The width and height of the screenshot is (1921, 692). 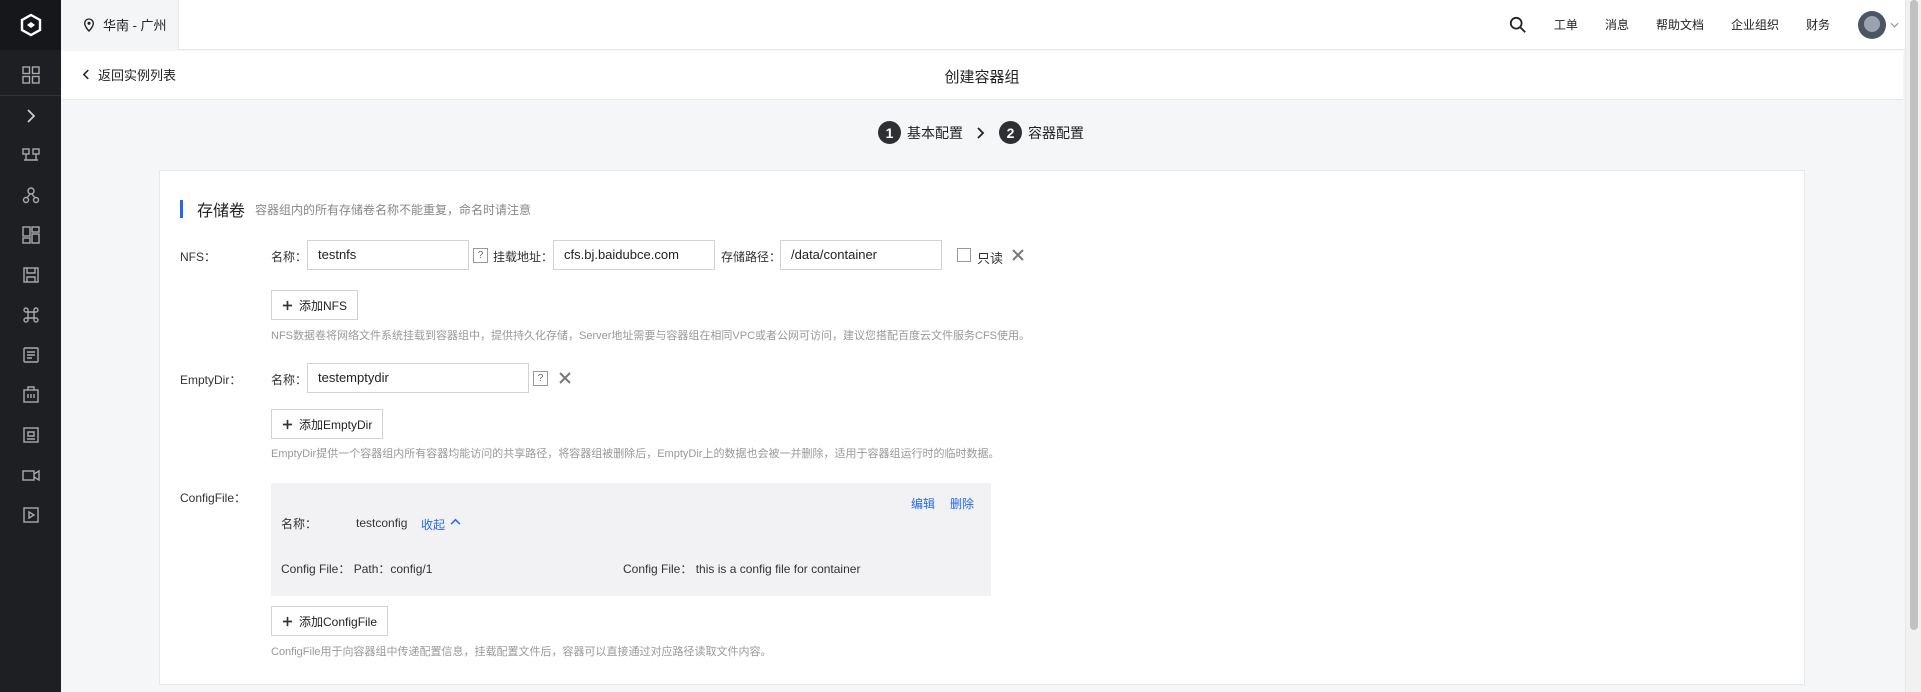 I want to click on sidebar-config-icon, so click(x=30, y=355).